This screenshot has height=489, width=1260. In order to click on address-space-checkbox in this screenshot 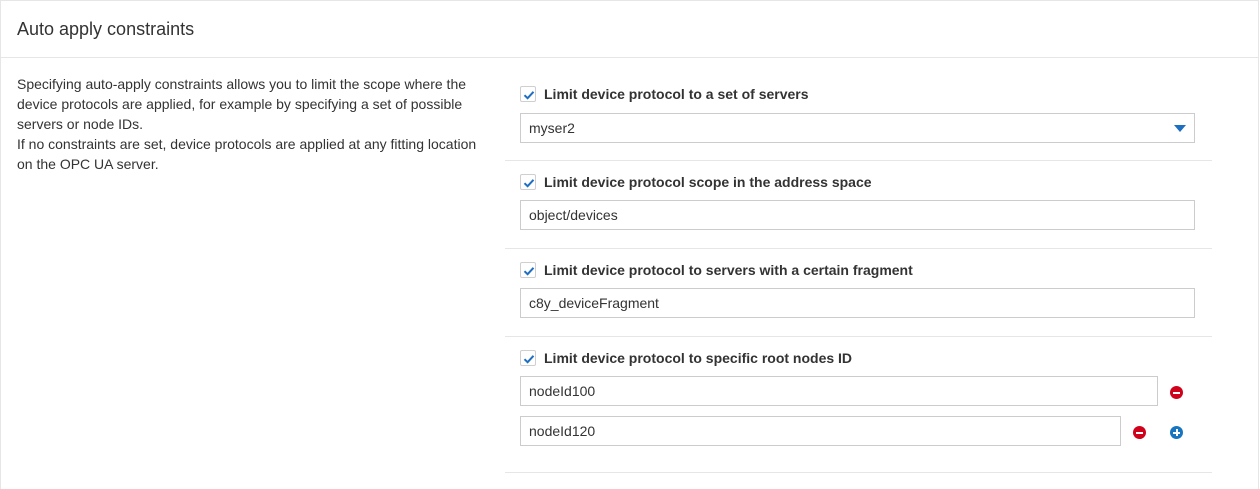, I will do `click(528, 182)`.